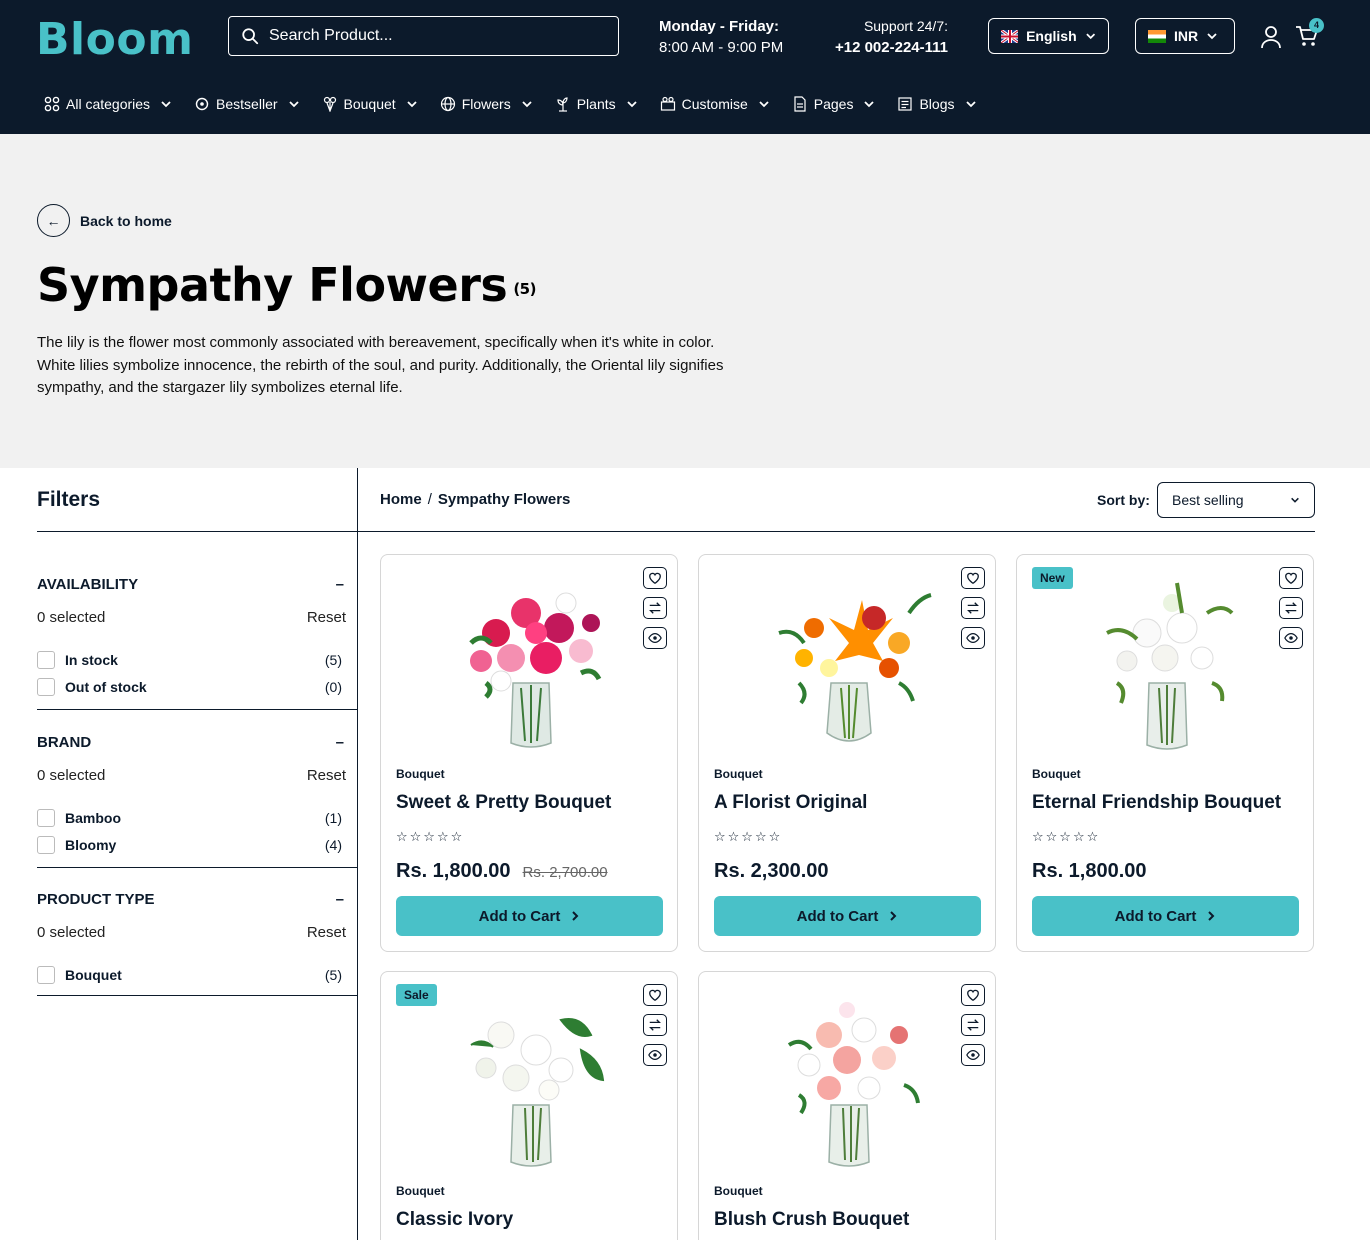  I want to click on filter-group-header: PRODUCT TYPE –, so click(197, 899).